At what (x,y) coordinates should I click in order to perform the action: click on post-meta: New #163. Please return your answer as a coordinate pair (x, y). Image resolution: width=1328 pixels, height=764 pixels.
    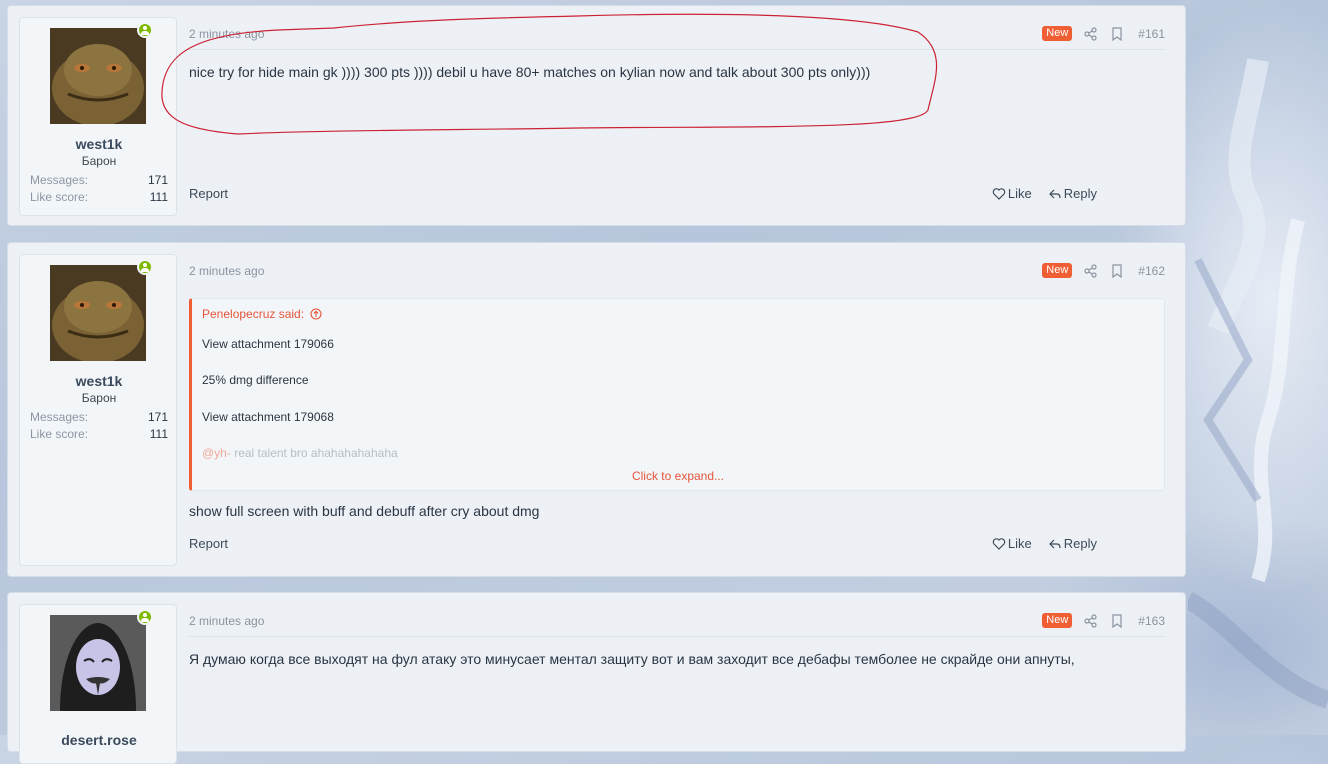
    Looking at the image, I should click on (1103, 620).